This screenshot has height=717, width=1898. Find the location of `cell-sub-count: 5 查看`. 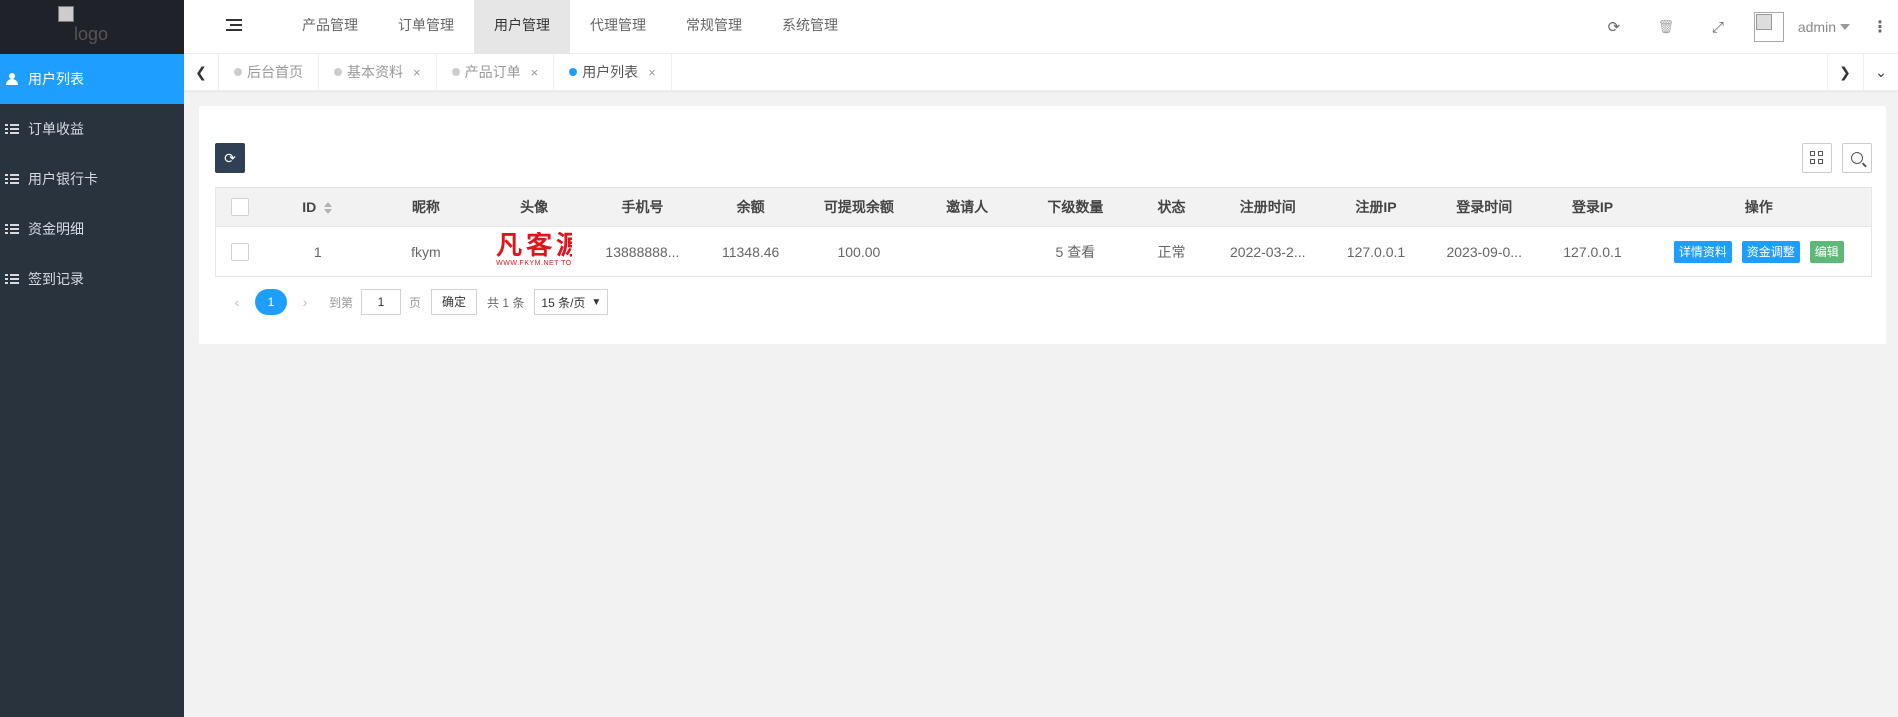

cell-sub-count: 5 查看 is located at coordinates (1075, 251).